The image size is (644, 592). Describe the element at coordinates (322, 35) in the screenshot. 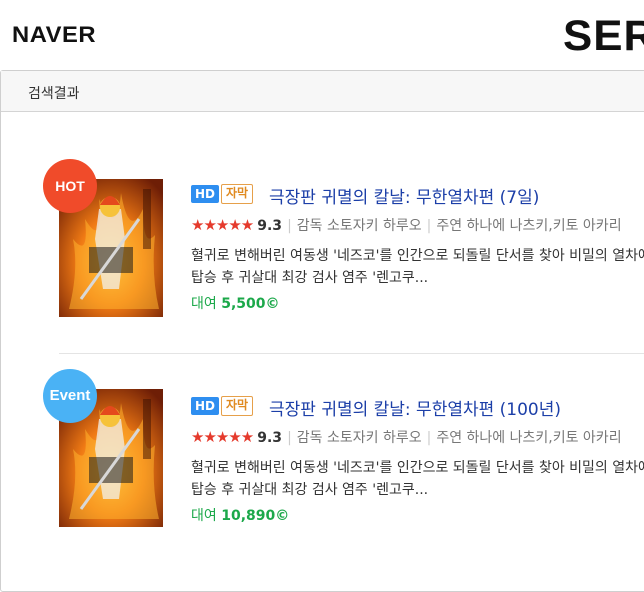

I see `site-header: NAVER SER` at that location.